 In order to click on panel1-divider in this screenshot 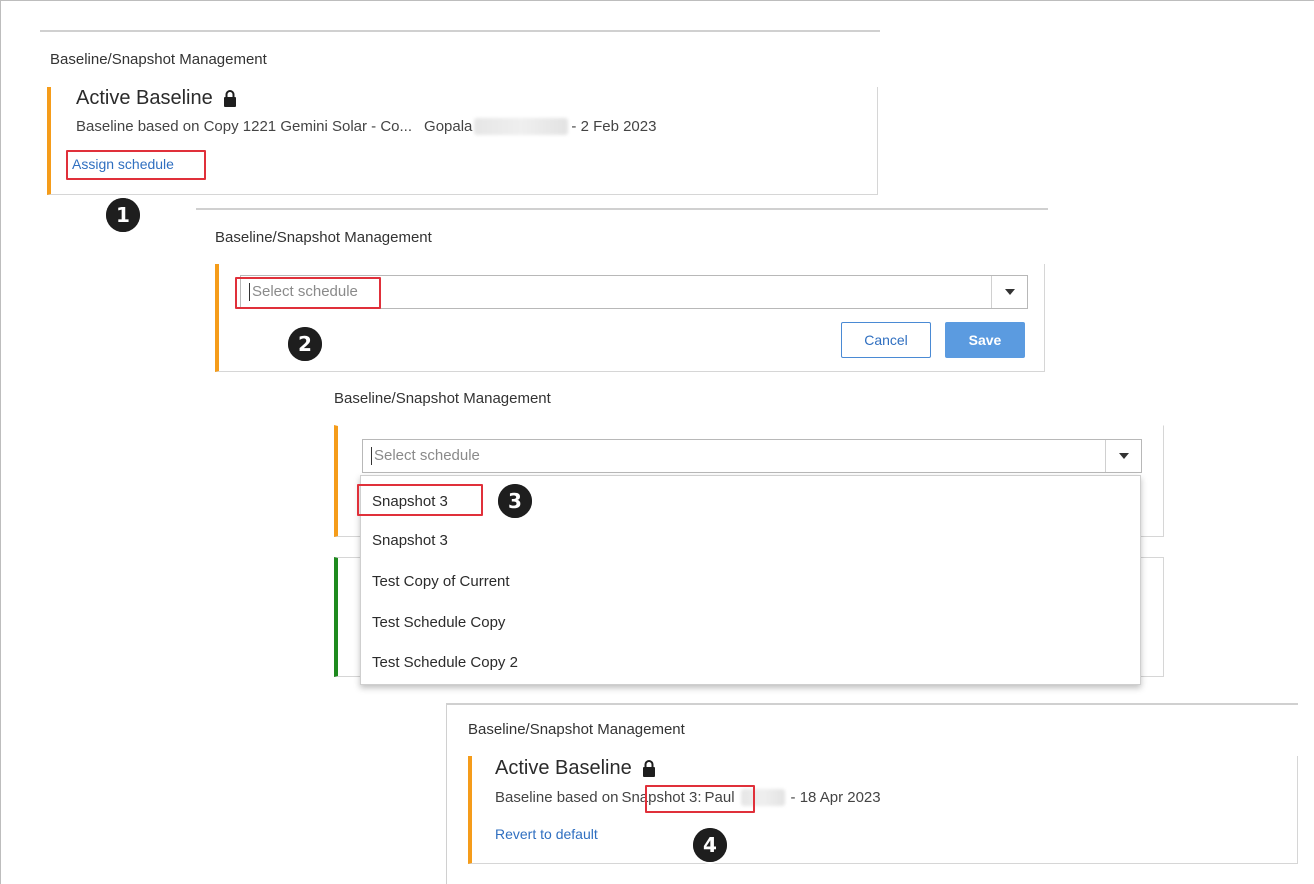, I will do `click(460, 31)`.